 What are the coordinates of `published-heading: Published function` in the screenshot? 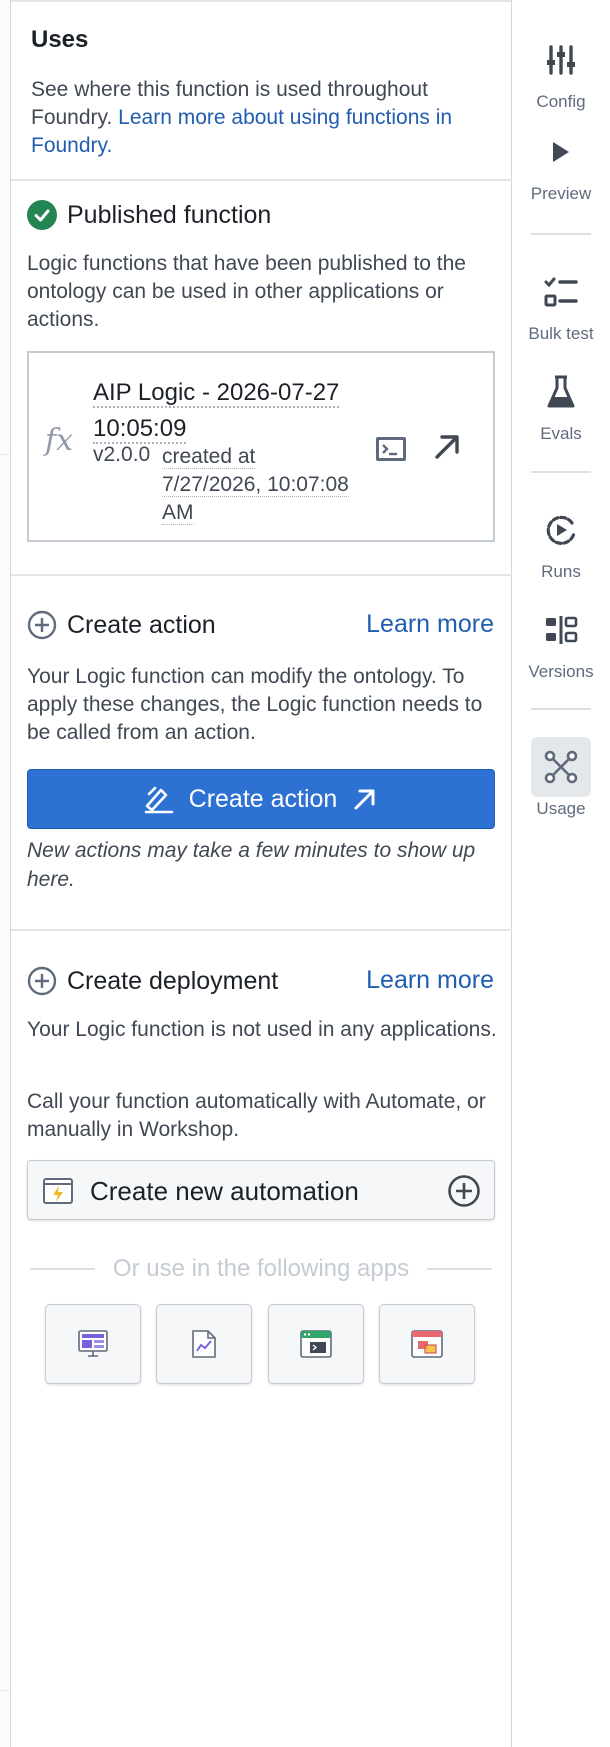 It's located at (149, 215).